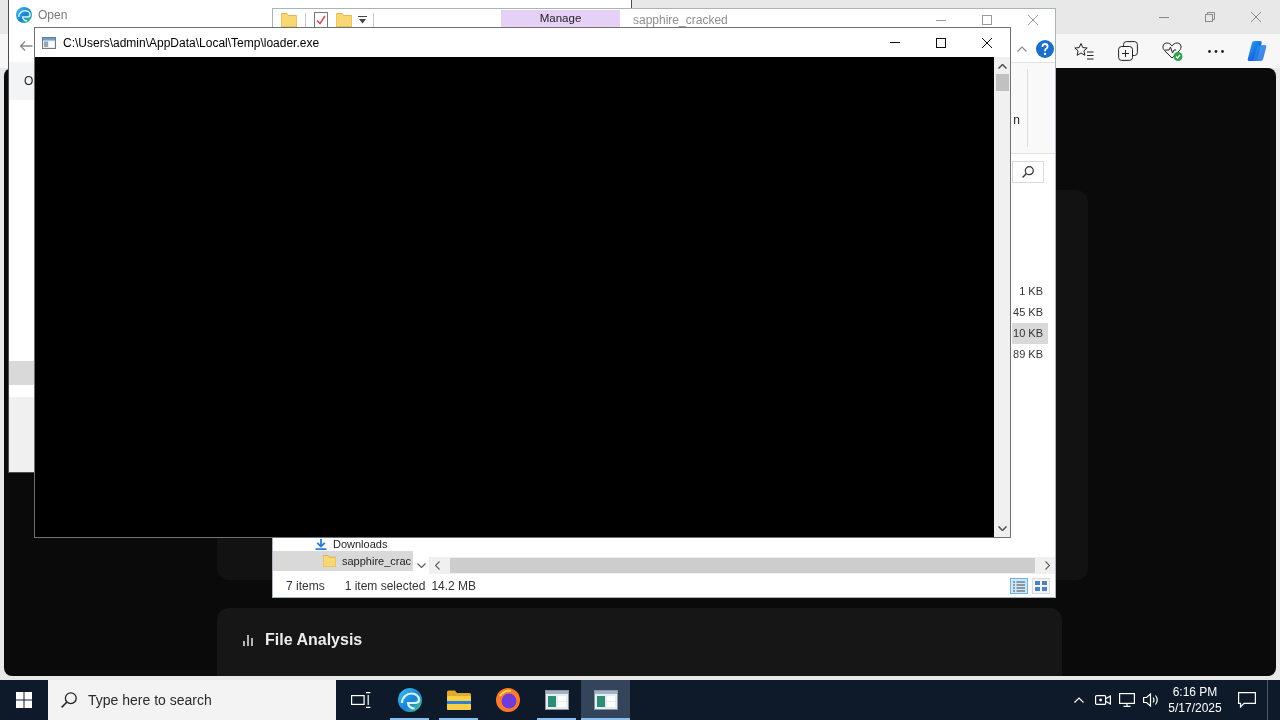  I want to click on windows-logo-icon, so click(24, 700).